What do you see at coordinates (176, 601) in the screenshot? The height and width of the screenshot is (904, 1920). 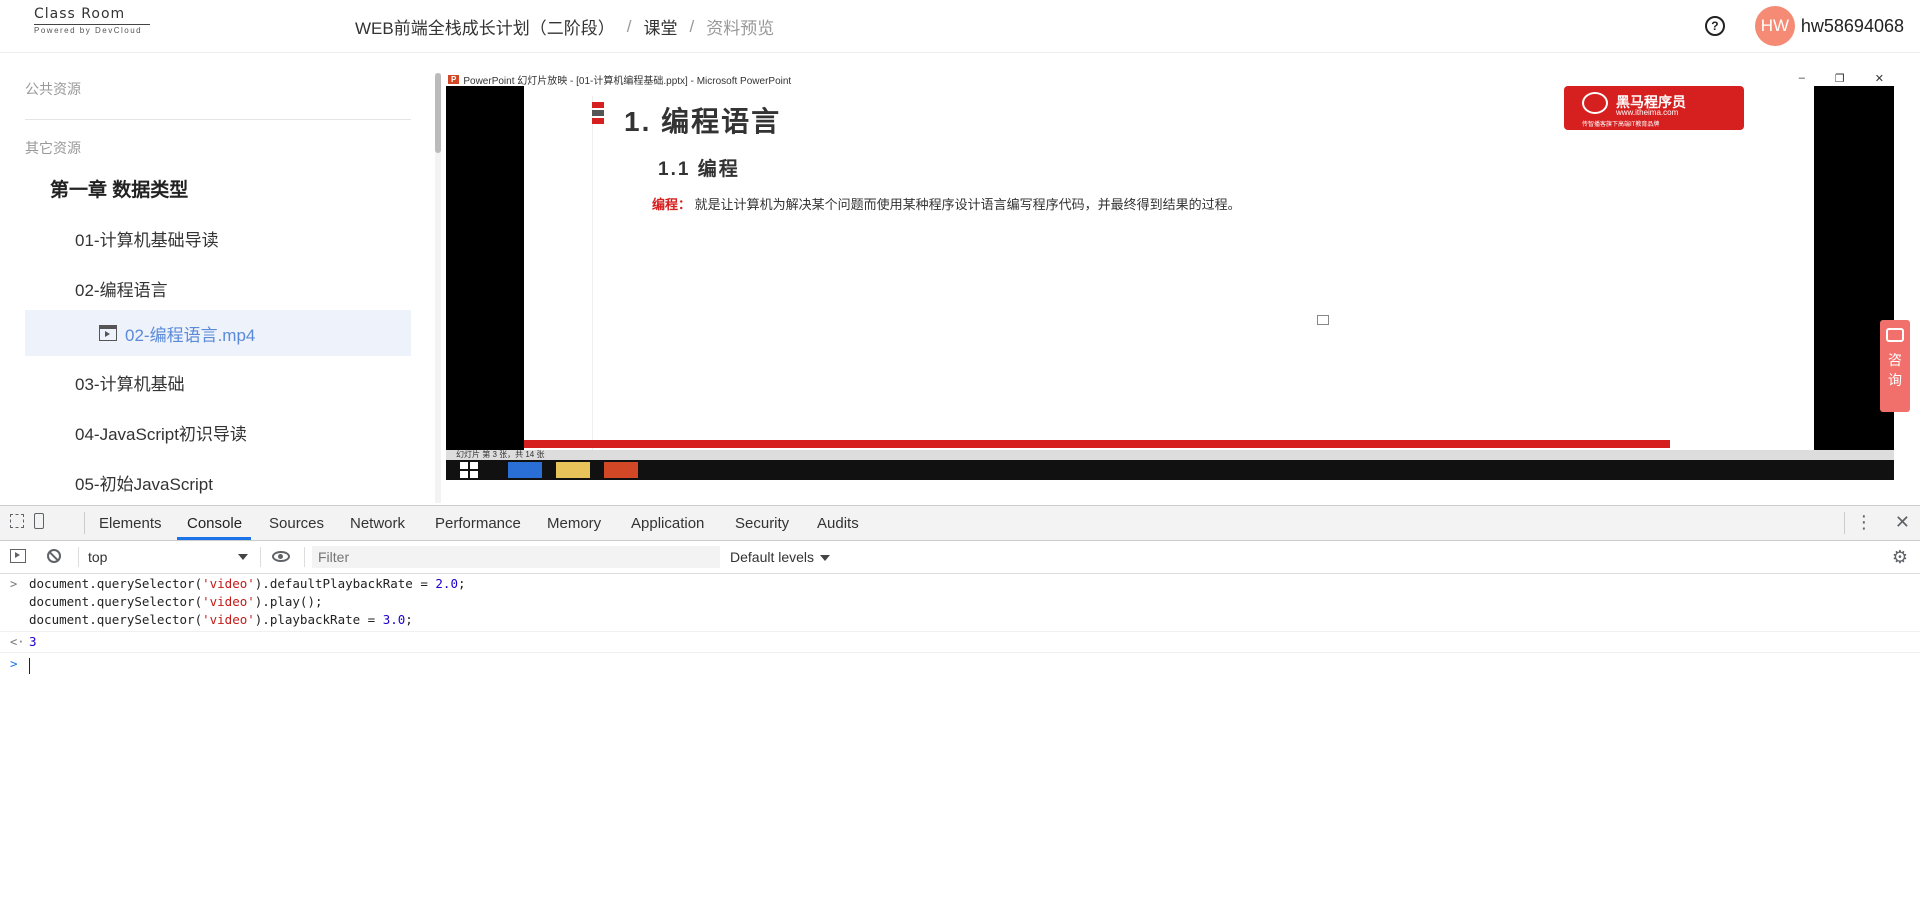 I see `console-code-line: document.querySelector('video').play();` at bounding box center [176, 601].